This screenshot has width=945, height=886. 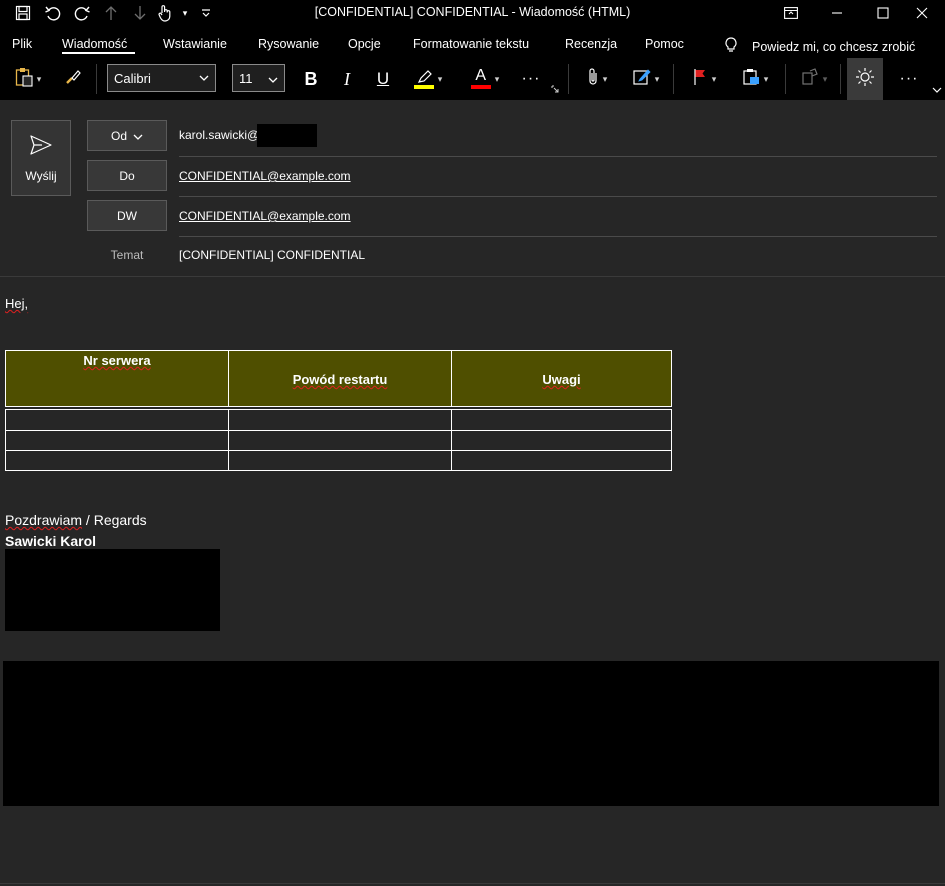 I want to click on tab-formatowanie-tekstu: Formatowanie tekstu, so click(x=471, y=44).